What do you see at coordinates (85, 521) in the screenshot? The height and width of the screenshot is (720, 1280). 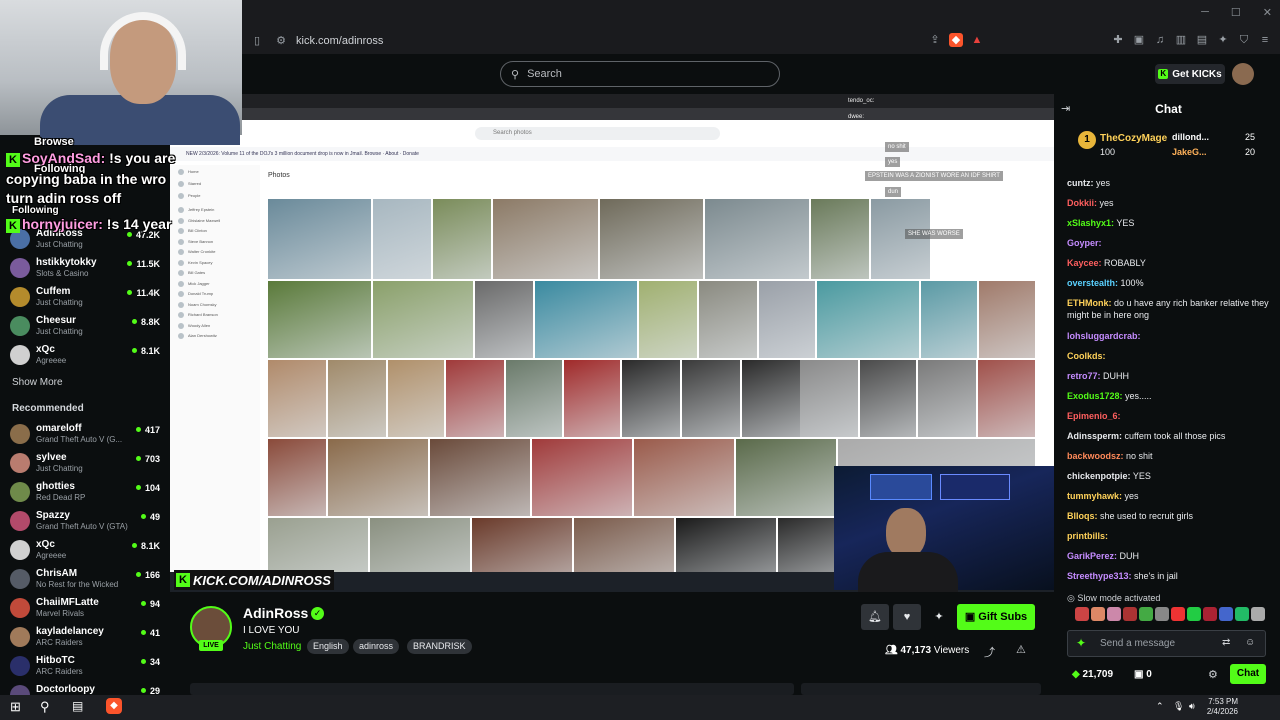 I see `sidebar-channel: Spazzy Grand Theft Auto V (GTA) 49` at bounding box center [85, 521].